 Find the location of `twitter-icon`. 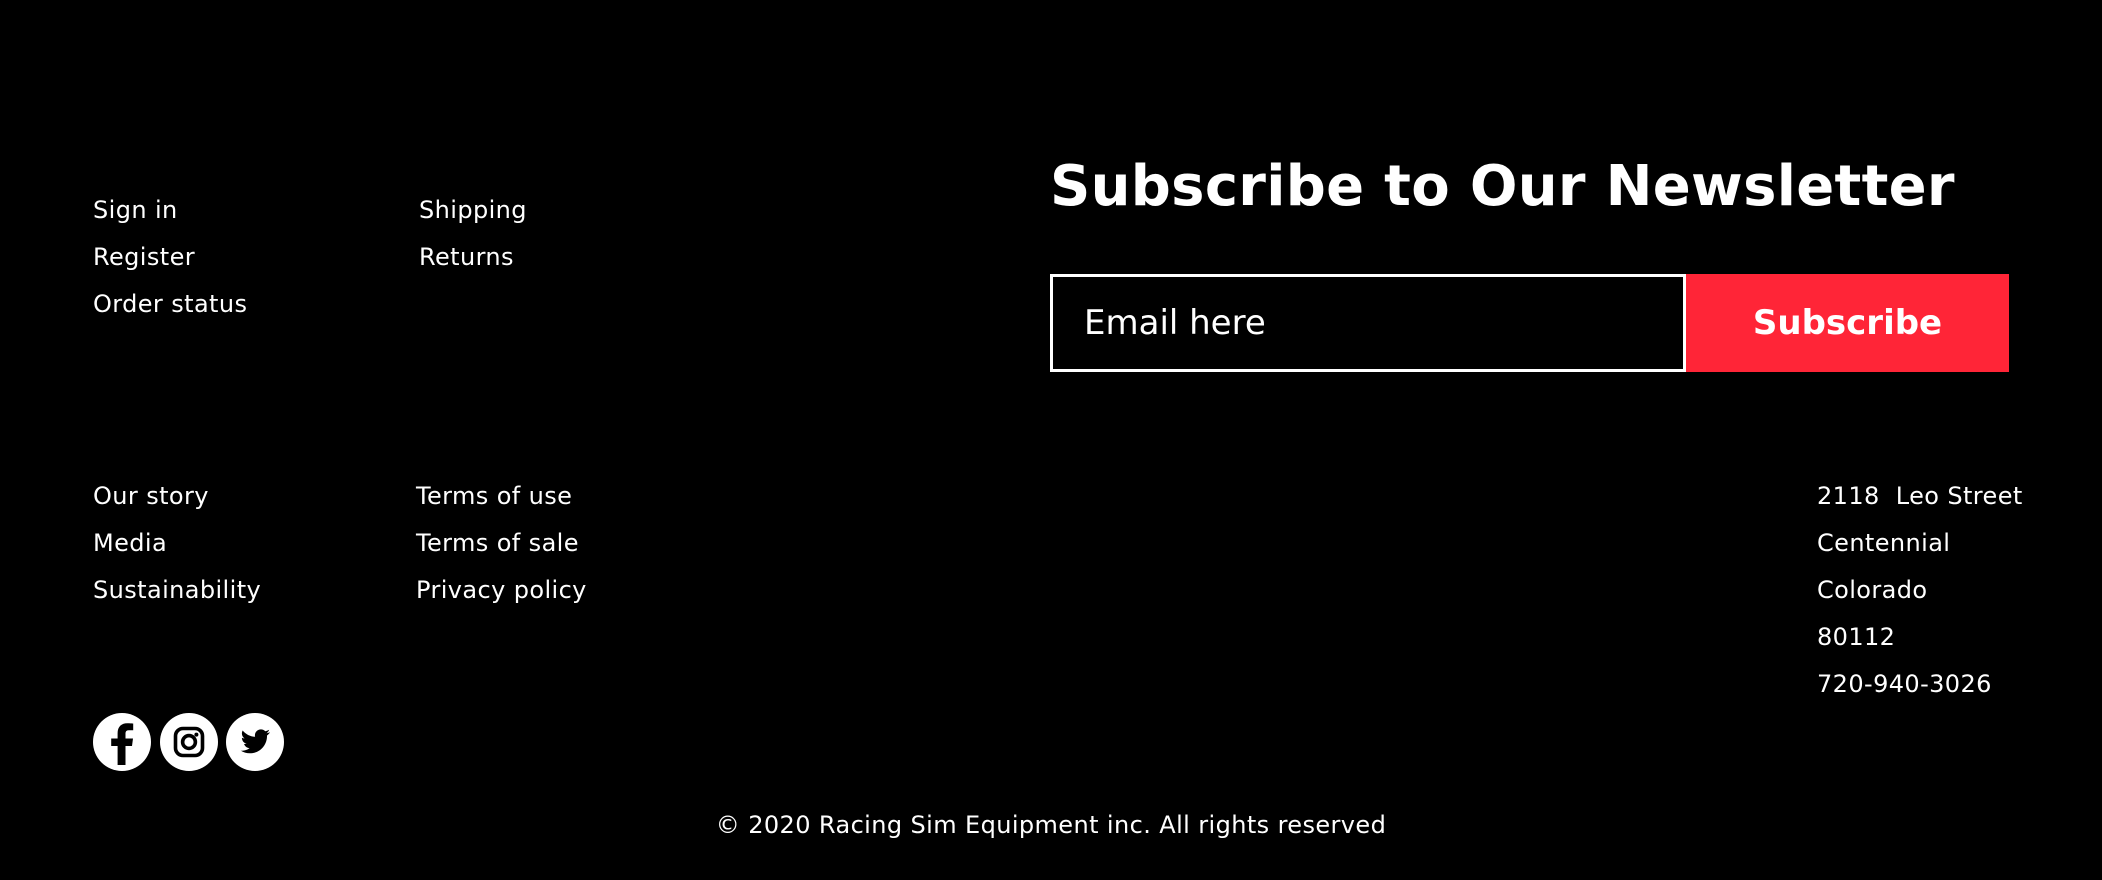

twitter-icon is located at coordinates (255, 741).